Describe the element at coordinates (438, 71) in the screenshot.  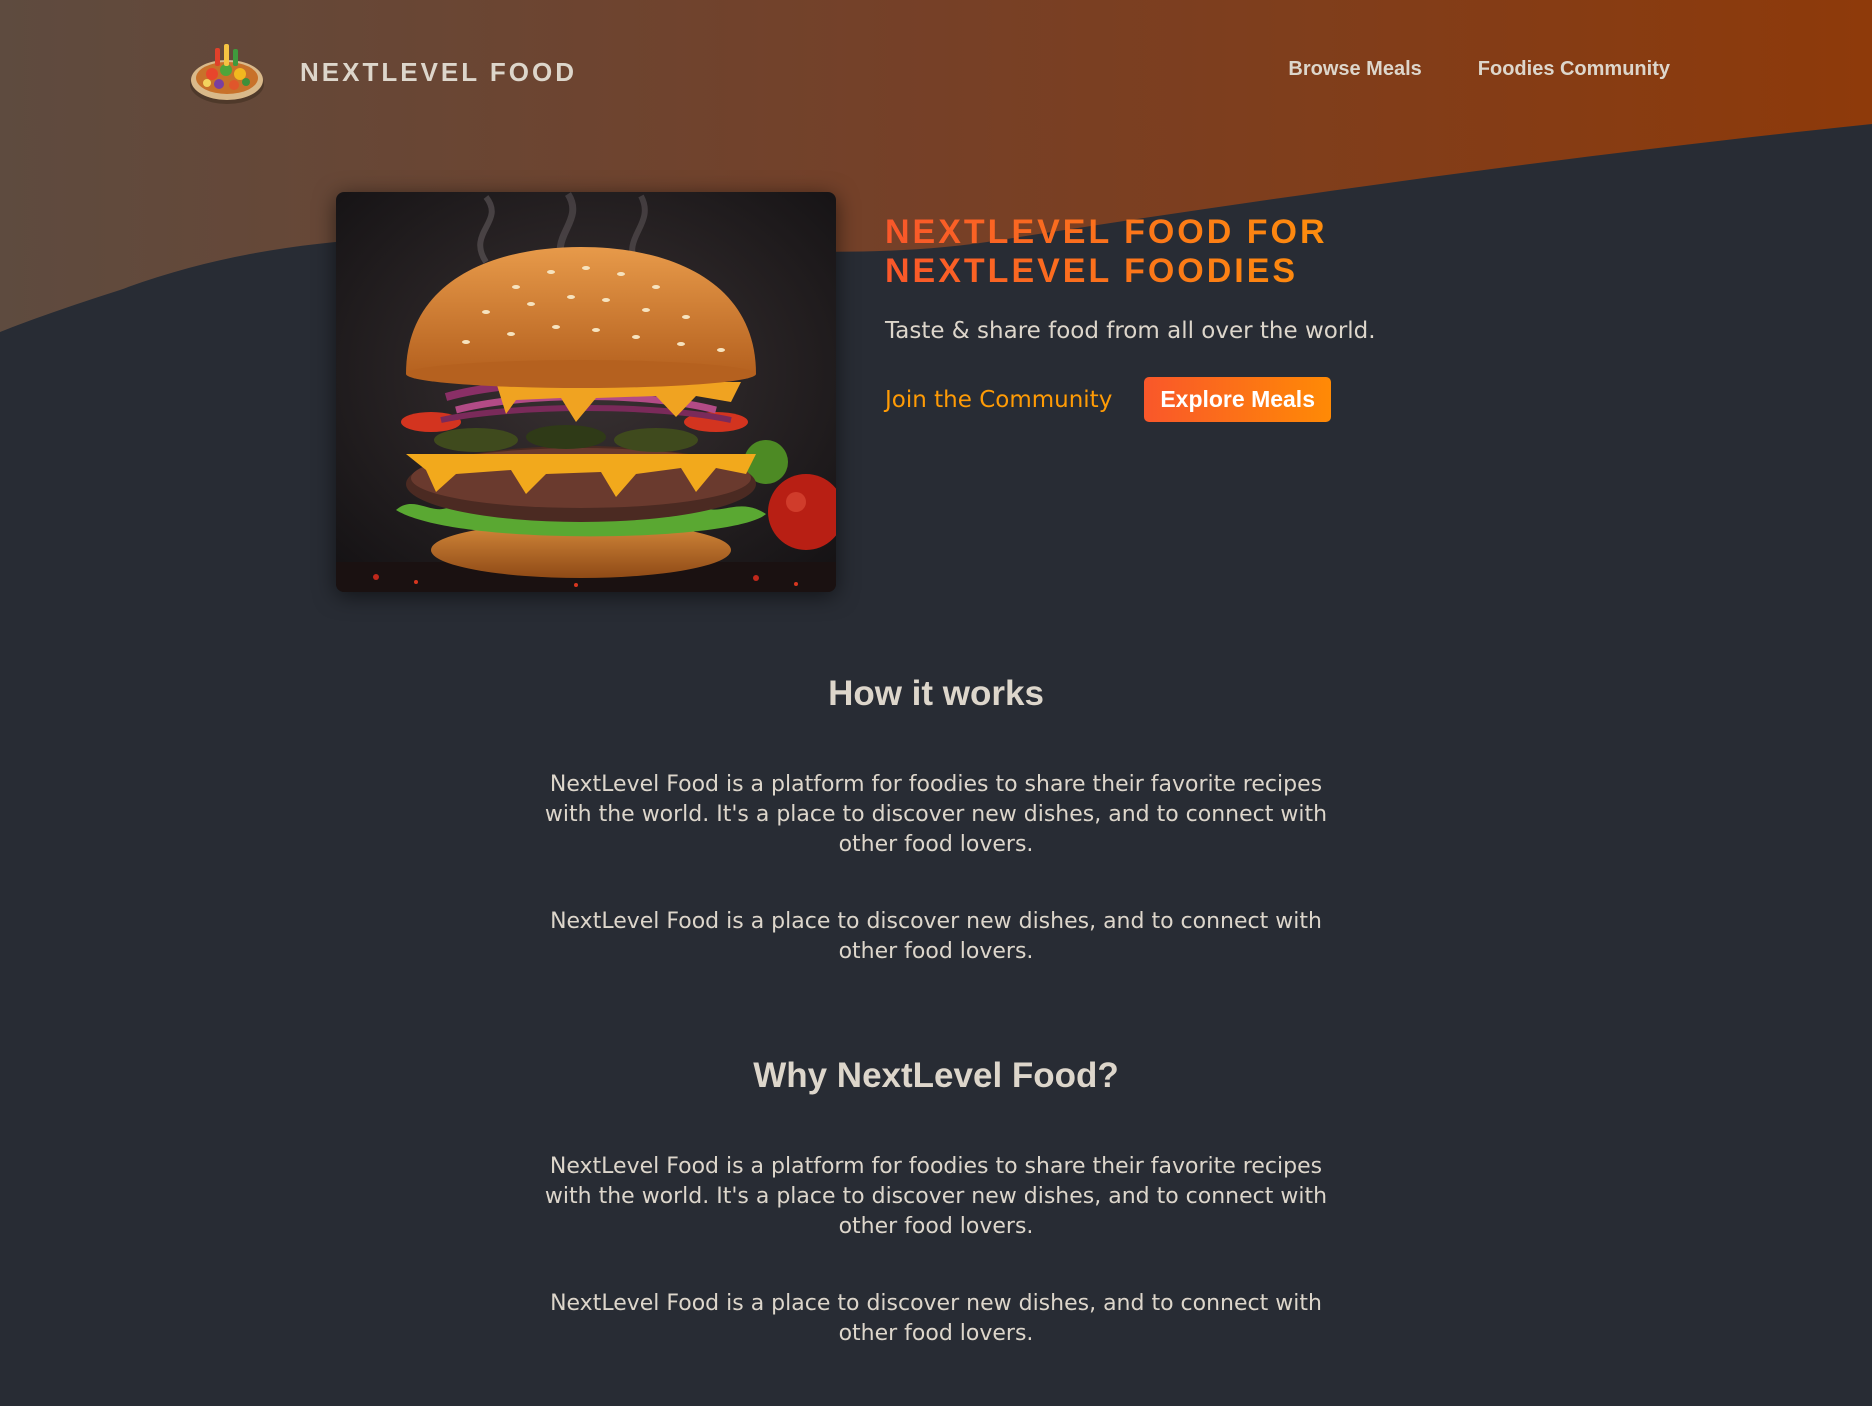
I see `brand-name: NextLevel Food` at that location.